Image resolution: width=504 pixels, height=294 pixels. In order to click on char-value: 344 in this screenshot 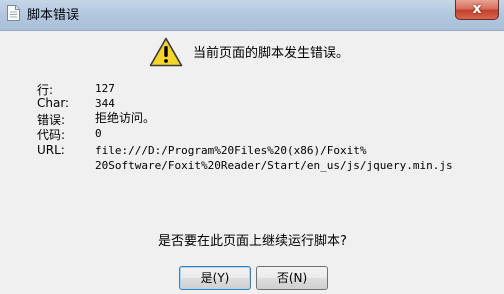, I will do `click(105, 103)`.